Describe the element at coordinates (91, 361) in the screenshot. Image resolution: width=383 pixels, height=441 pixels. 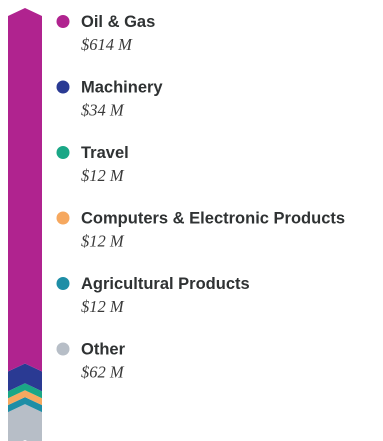
I see `legend-item-other: Other $62 M` at that location.